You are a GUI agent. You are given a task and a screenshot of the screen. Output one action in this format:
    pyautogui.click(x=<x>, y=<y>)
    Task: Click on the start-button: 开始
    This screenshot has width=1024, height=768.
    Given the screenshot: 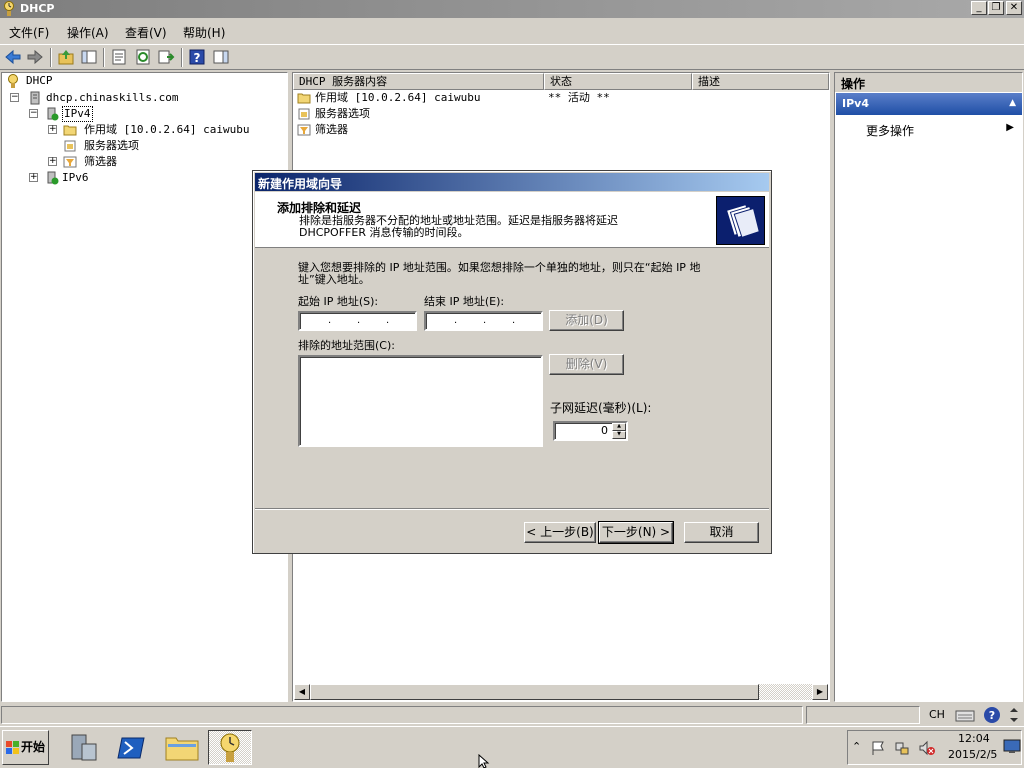 What is the action you would take?
    pyautogui.click(x=25, y=747)
    